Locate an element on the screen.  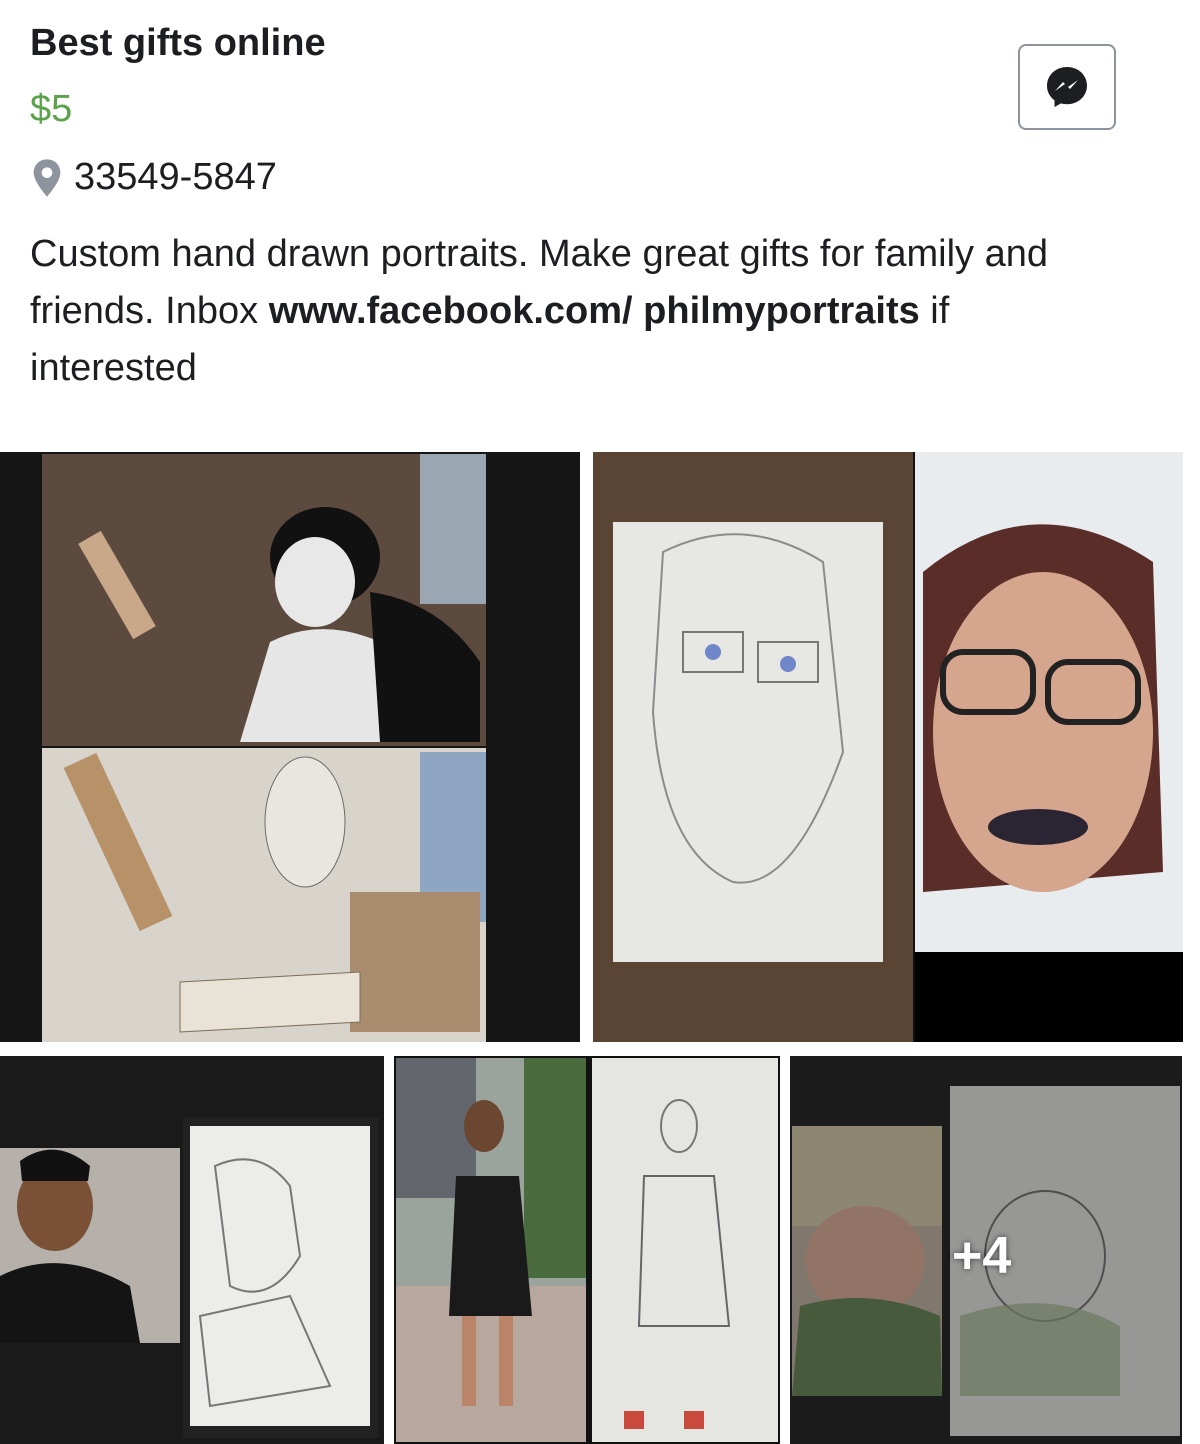
photo-woman-dress is located at coordinates (587, 1250).